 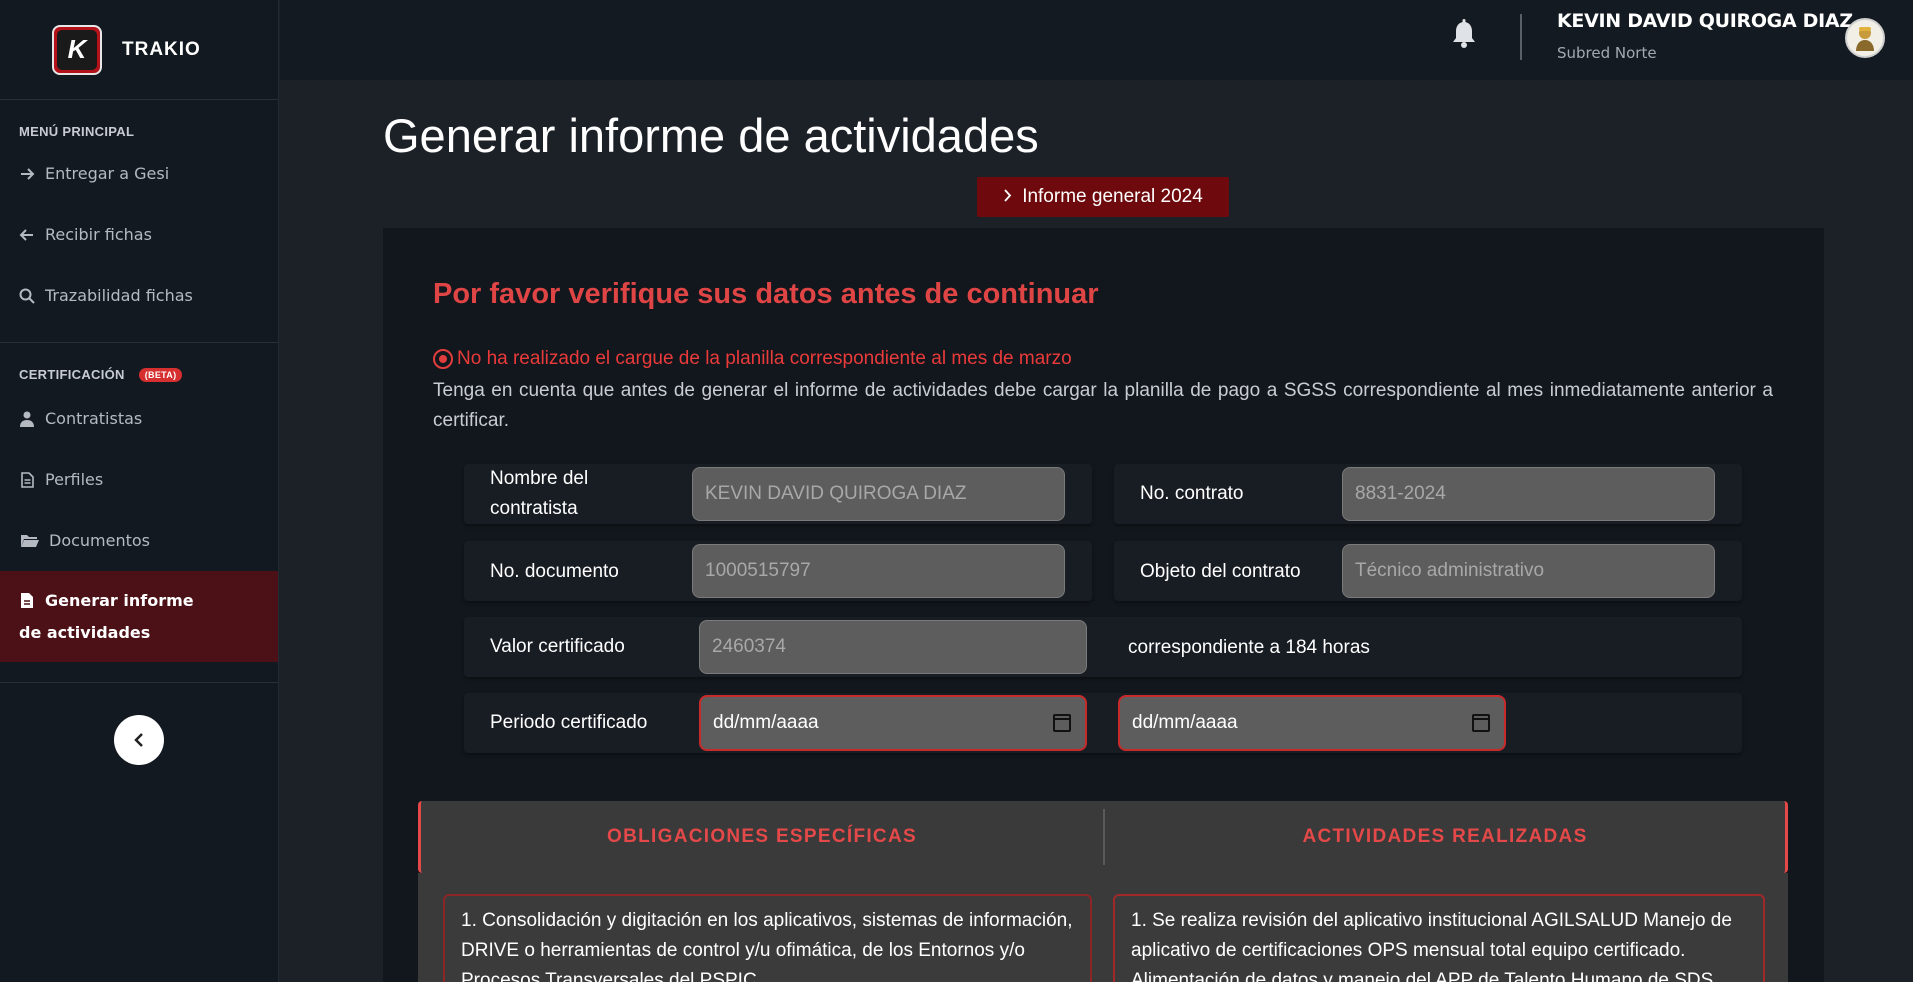 I want to click on sidebar-item-label: Generar informe de actividades, so click(x=106, y=616).